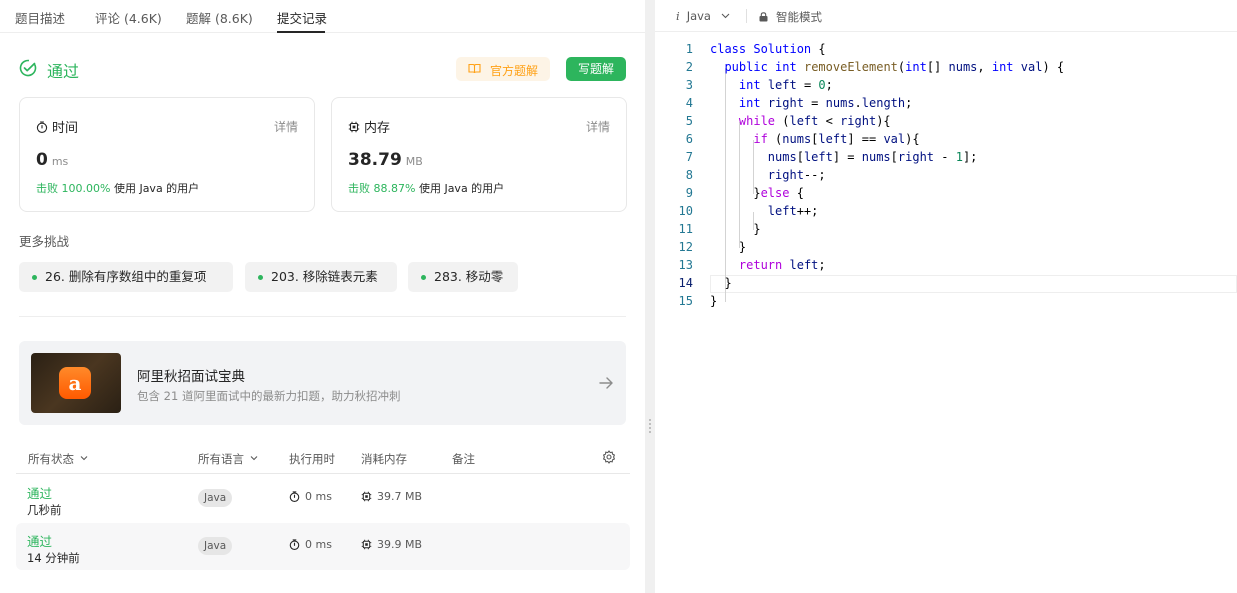  I want to click on promo-banner: a 阿里秋招面试宝典 包含 21 道阿里面试中的最新力扣题，助力秋招冲刺, so click(322, 383).